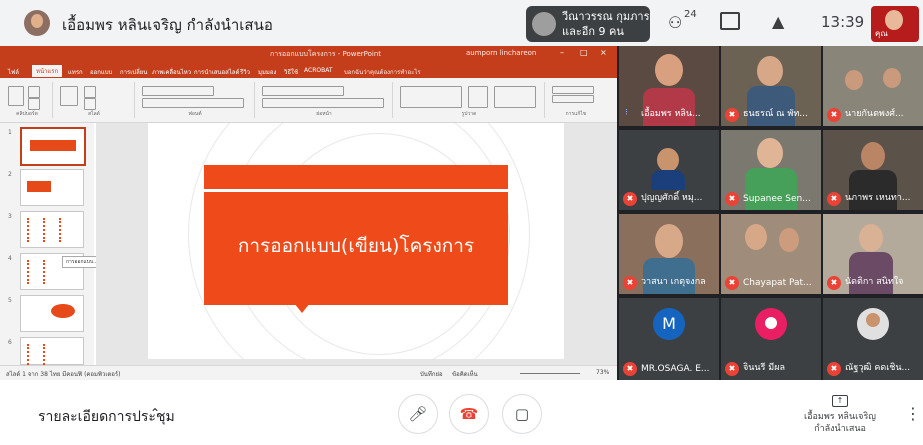 Image resolution: width=923 pixels, height=445 pixels. Describe the element at coordinates (47, 71) in the screenshot. I see `ppt-tab-home: หน้าแรก` at that location.